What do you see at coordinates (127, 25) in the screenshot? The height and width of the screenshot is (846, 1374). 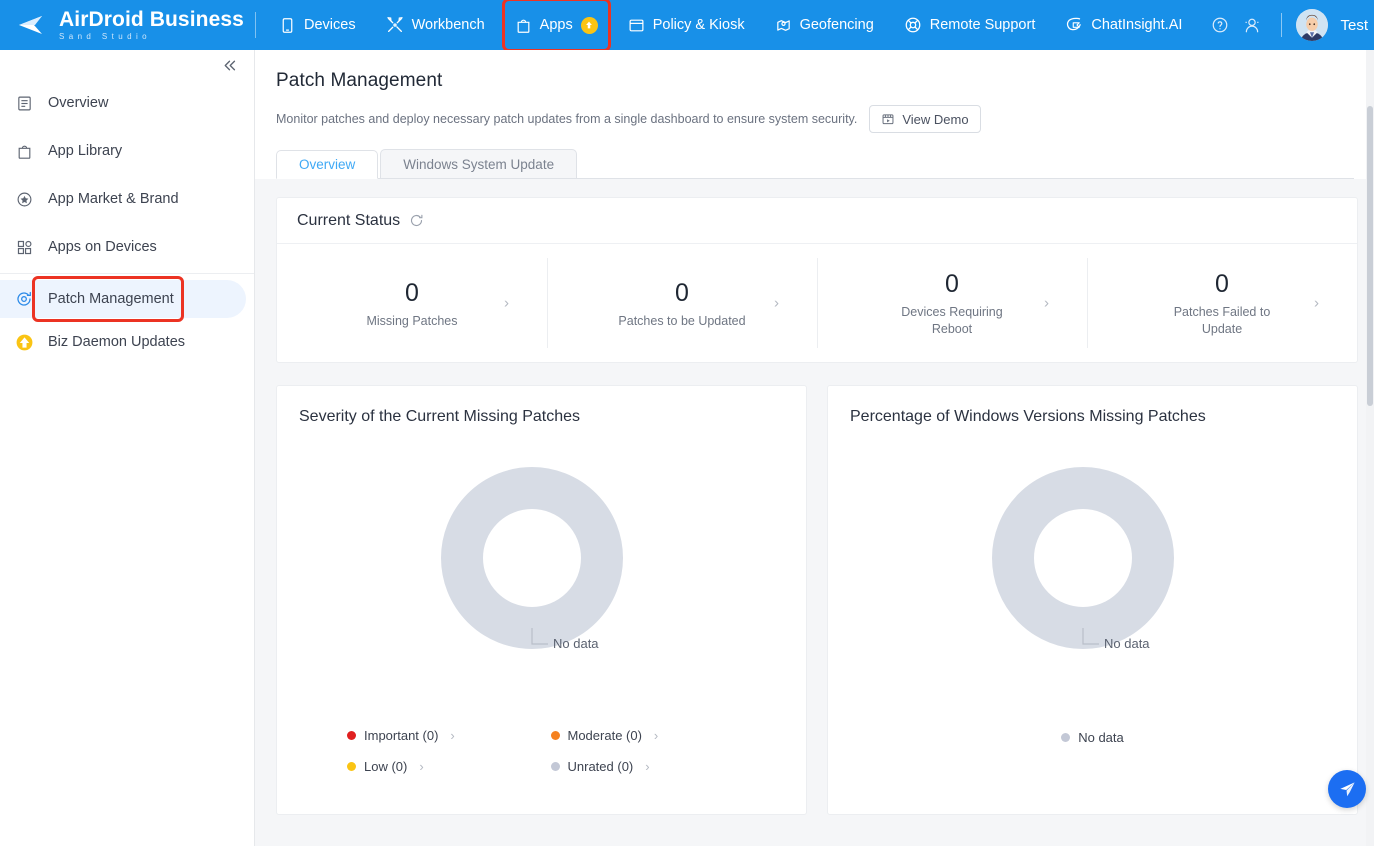 I see `brand-logo-area: AirDroid Business Sand Studio` at bounding box center [127, 25].